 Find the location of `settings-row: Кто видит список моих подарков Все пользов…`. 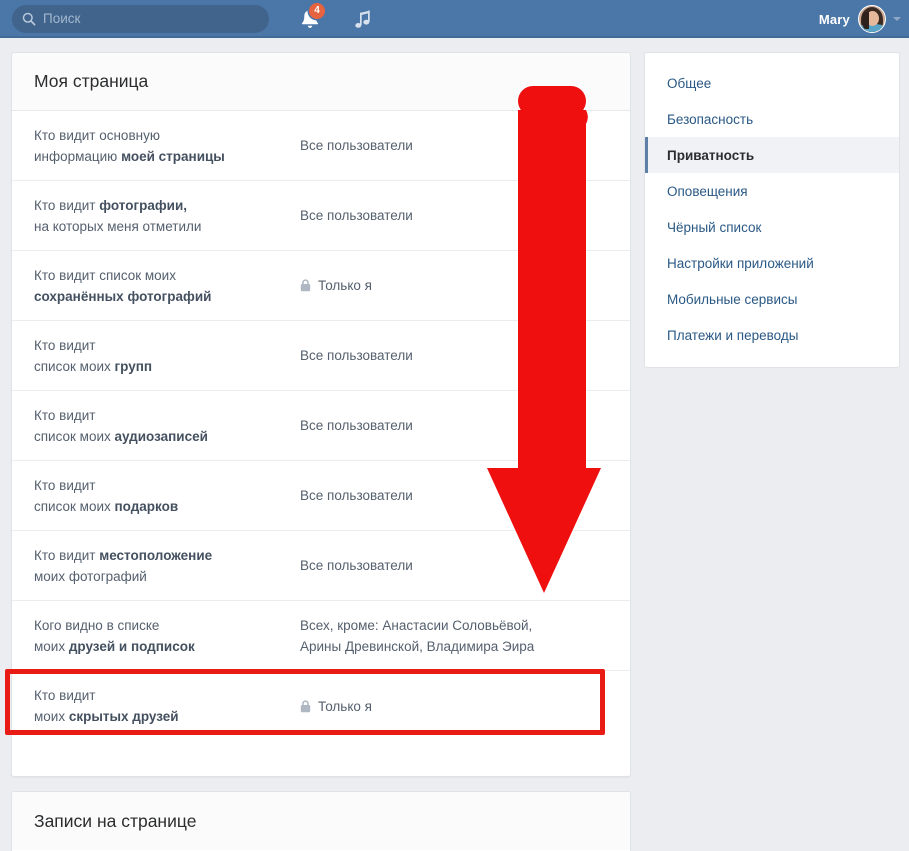

settings-row: Кто видит список моих подарков Все пользов… is located at coordinates (321, 496).